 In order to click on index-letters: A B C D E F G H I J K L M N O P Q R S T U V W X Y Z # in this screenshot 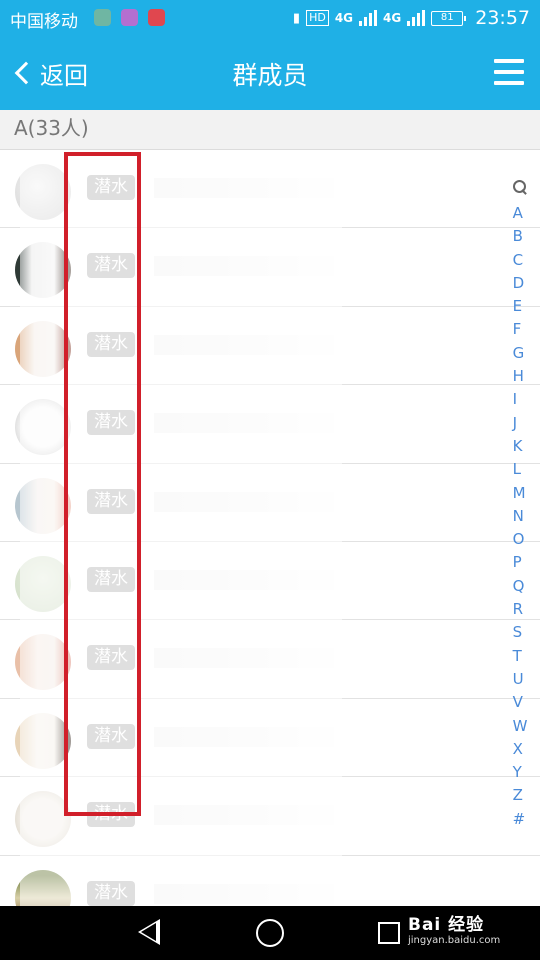, I will do `click(520, 516)`.